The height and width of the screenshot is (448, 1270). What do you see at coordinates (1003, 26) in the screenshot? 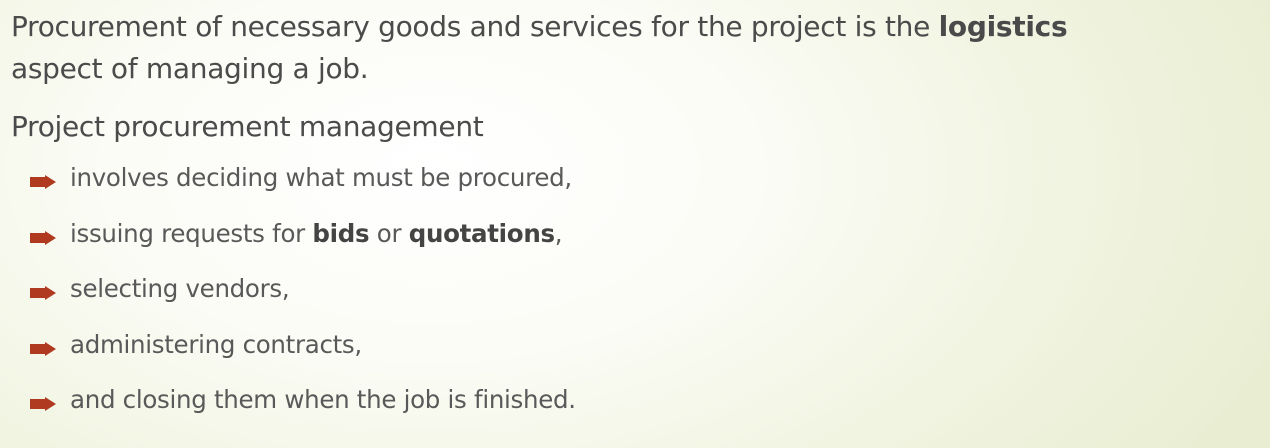
I see `intro-bold-logistics: logistics` at bounding box center [1003, 26].